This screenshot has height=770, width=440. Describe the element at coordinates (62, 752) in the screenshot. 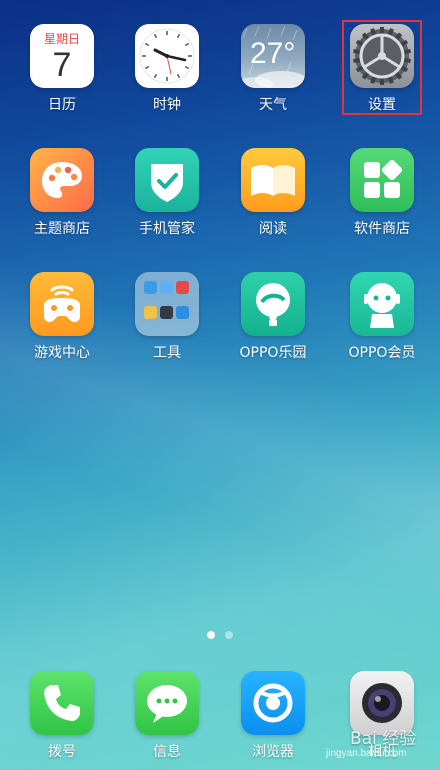

I see `app-label: 拨号` at that location.